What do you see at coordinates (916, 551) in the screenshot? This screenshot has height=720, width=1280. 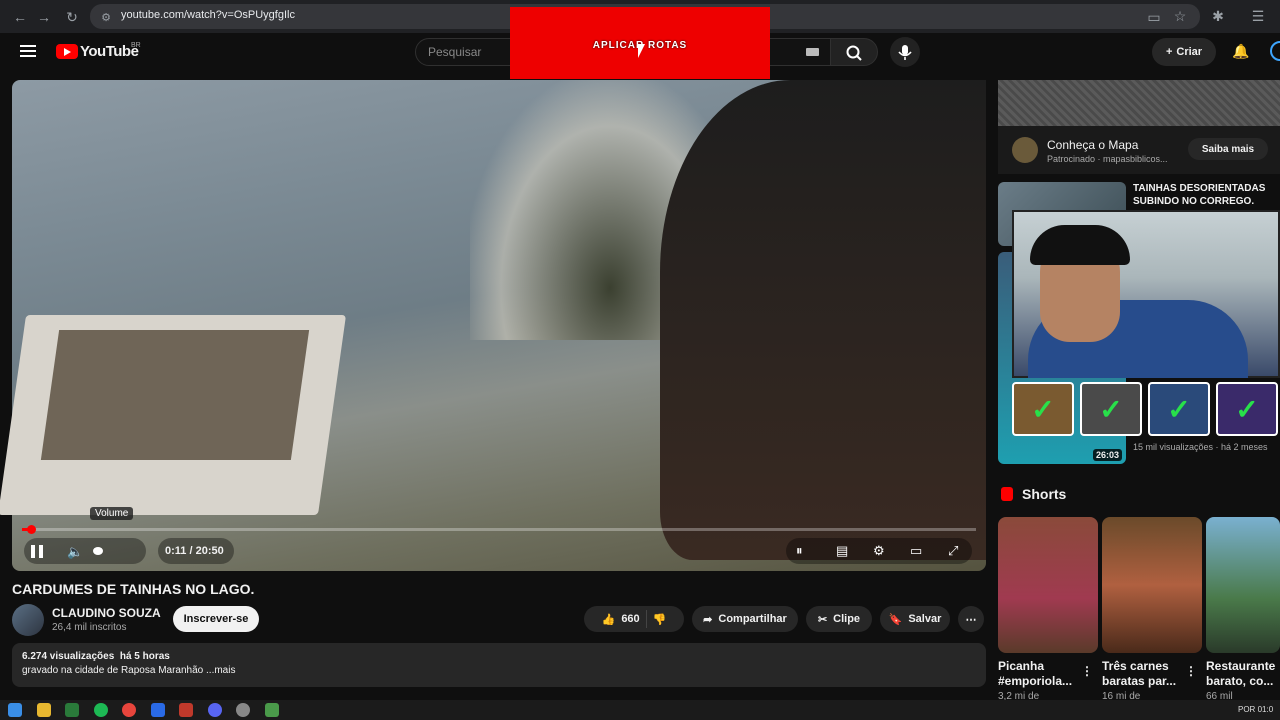 I see `theater-mode-icon: ▭` at bounding box center [916, 551].